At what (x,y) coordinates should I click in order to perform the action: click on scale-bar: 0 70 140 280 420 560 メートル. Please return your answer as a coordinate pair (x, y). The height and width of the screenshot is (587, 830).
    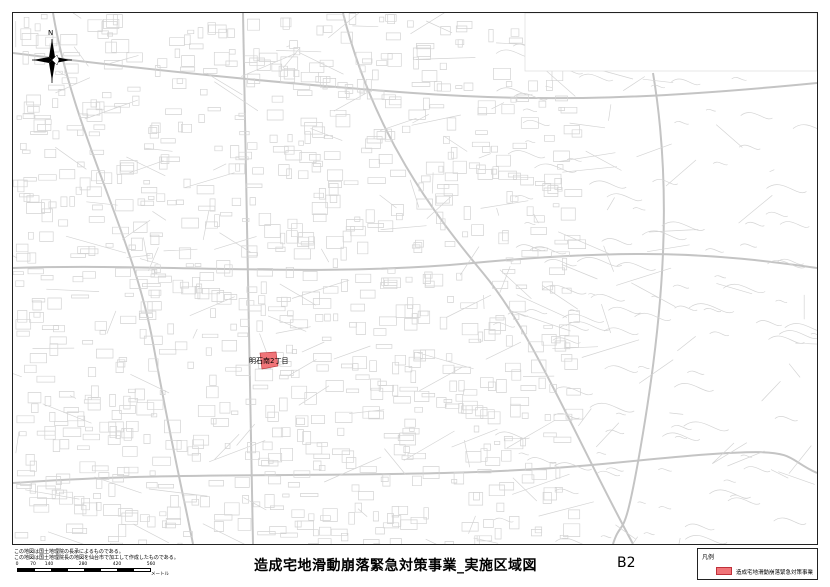
    Looking at the image, I should click on (92, 571).